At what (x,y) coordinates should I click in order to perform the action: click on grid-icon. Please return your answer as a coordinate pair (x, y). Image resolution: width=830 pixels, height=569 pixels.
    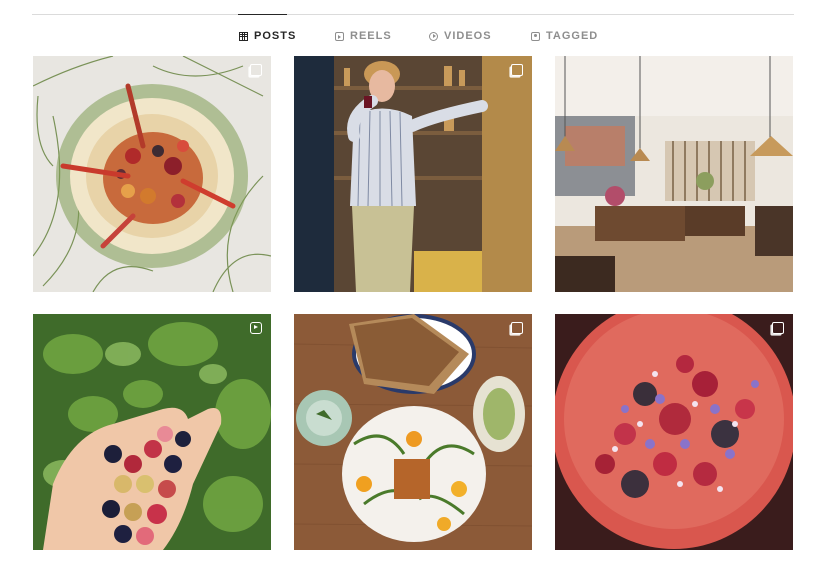
    Looking at the image, I should click on (243, 36).